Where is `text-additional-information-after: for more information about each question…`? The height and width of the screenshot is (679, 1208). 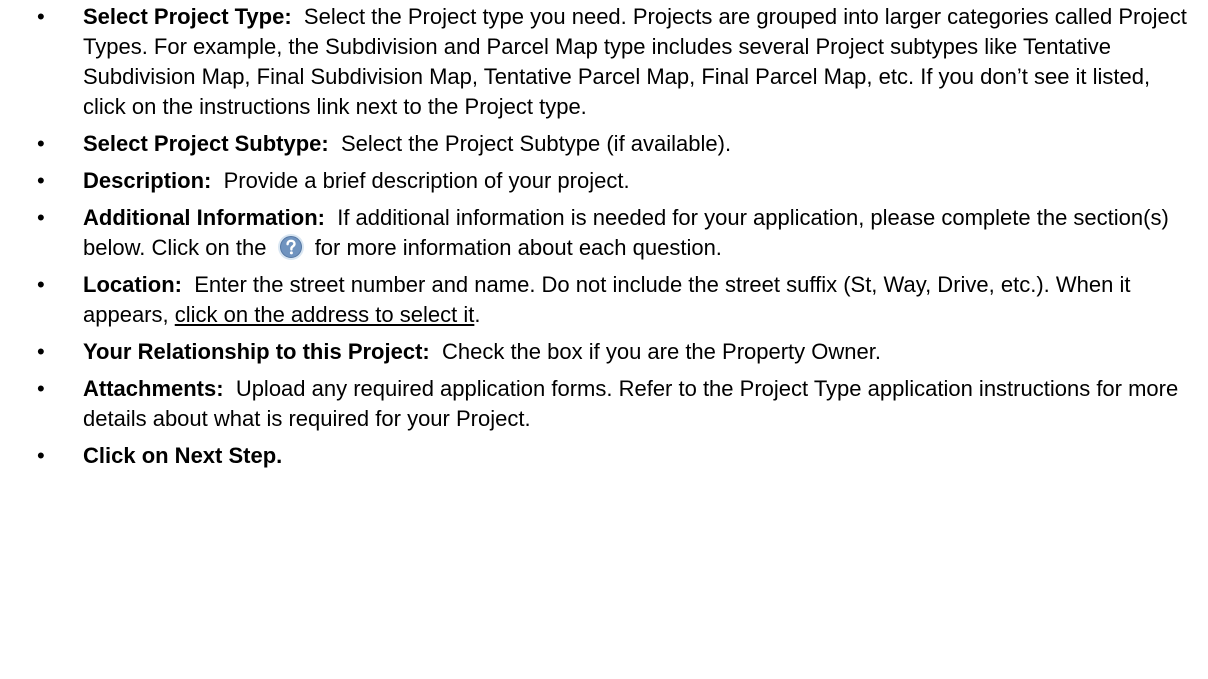 text-additional-information-after: for more information about each question… is located at coordinates (518, 247).